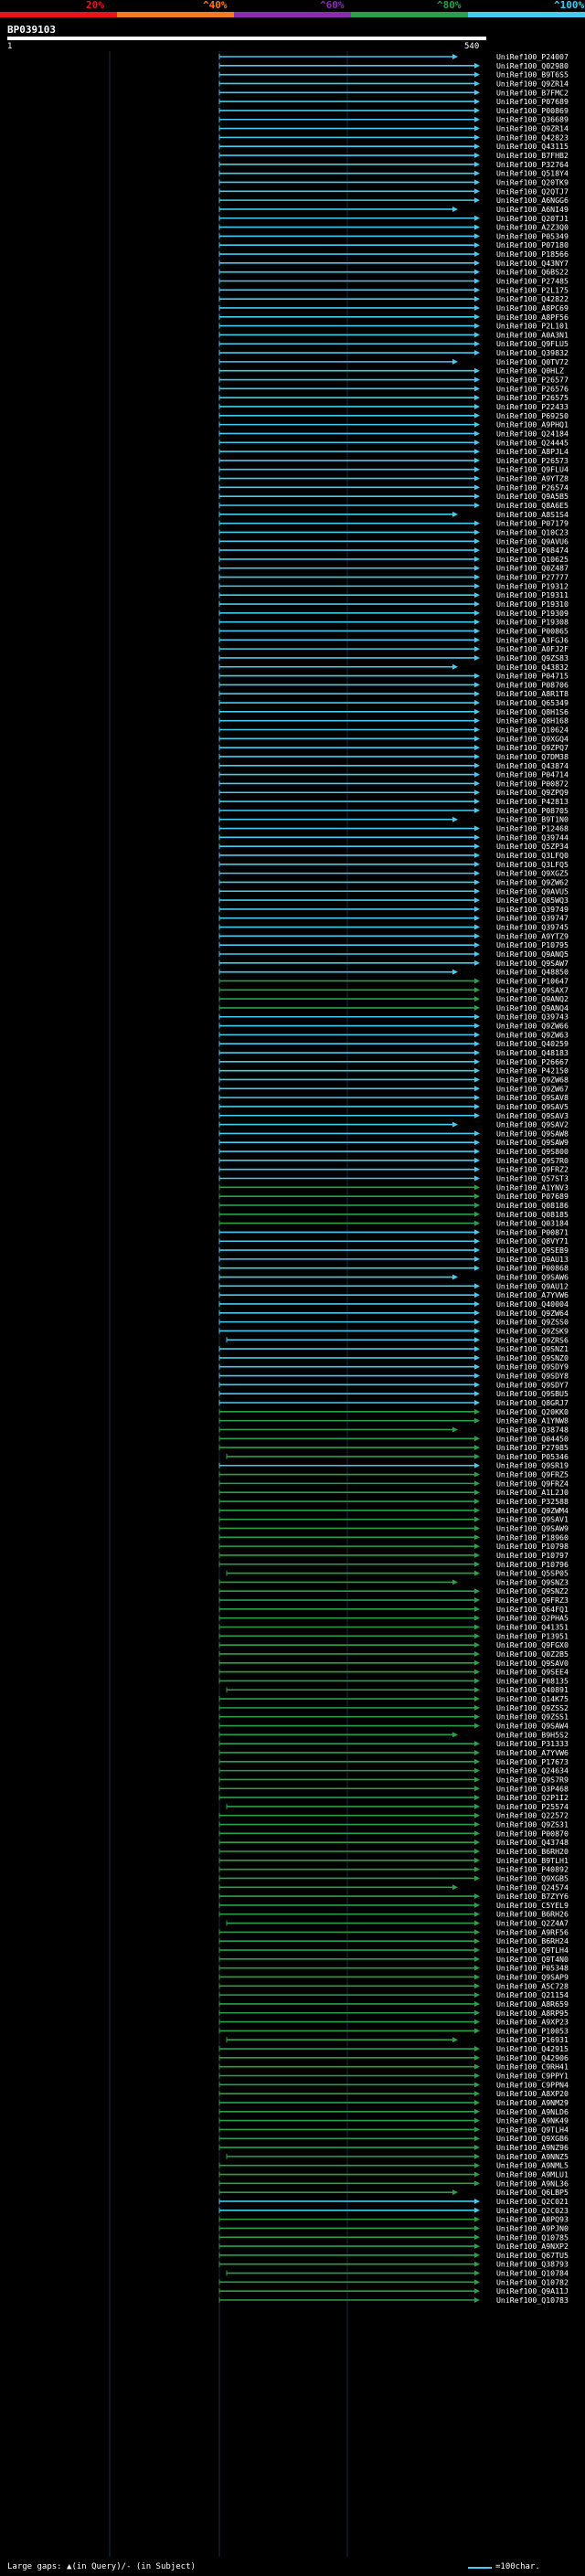 This screenshot has width=585, height=2576. What do you see at coordinates (533, 998) in the screenshot?
I see `hit-label: UniRef100_Q9ANQ2` at bounding box center [533, 998].